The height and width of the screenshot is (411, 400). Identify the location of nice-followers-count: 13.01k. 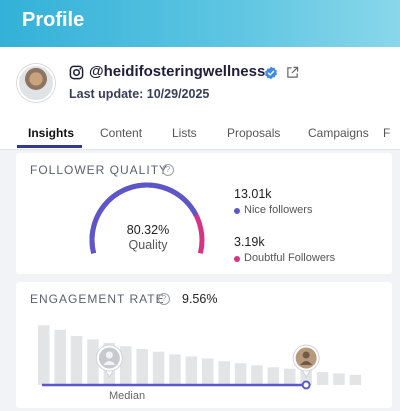
(253, 194).